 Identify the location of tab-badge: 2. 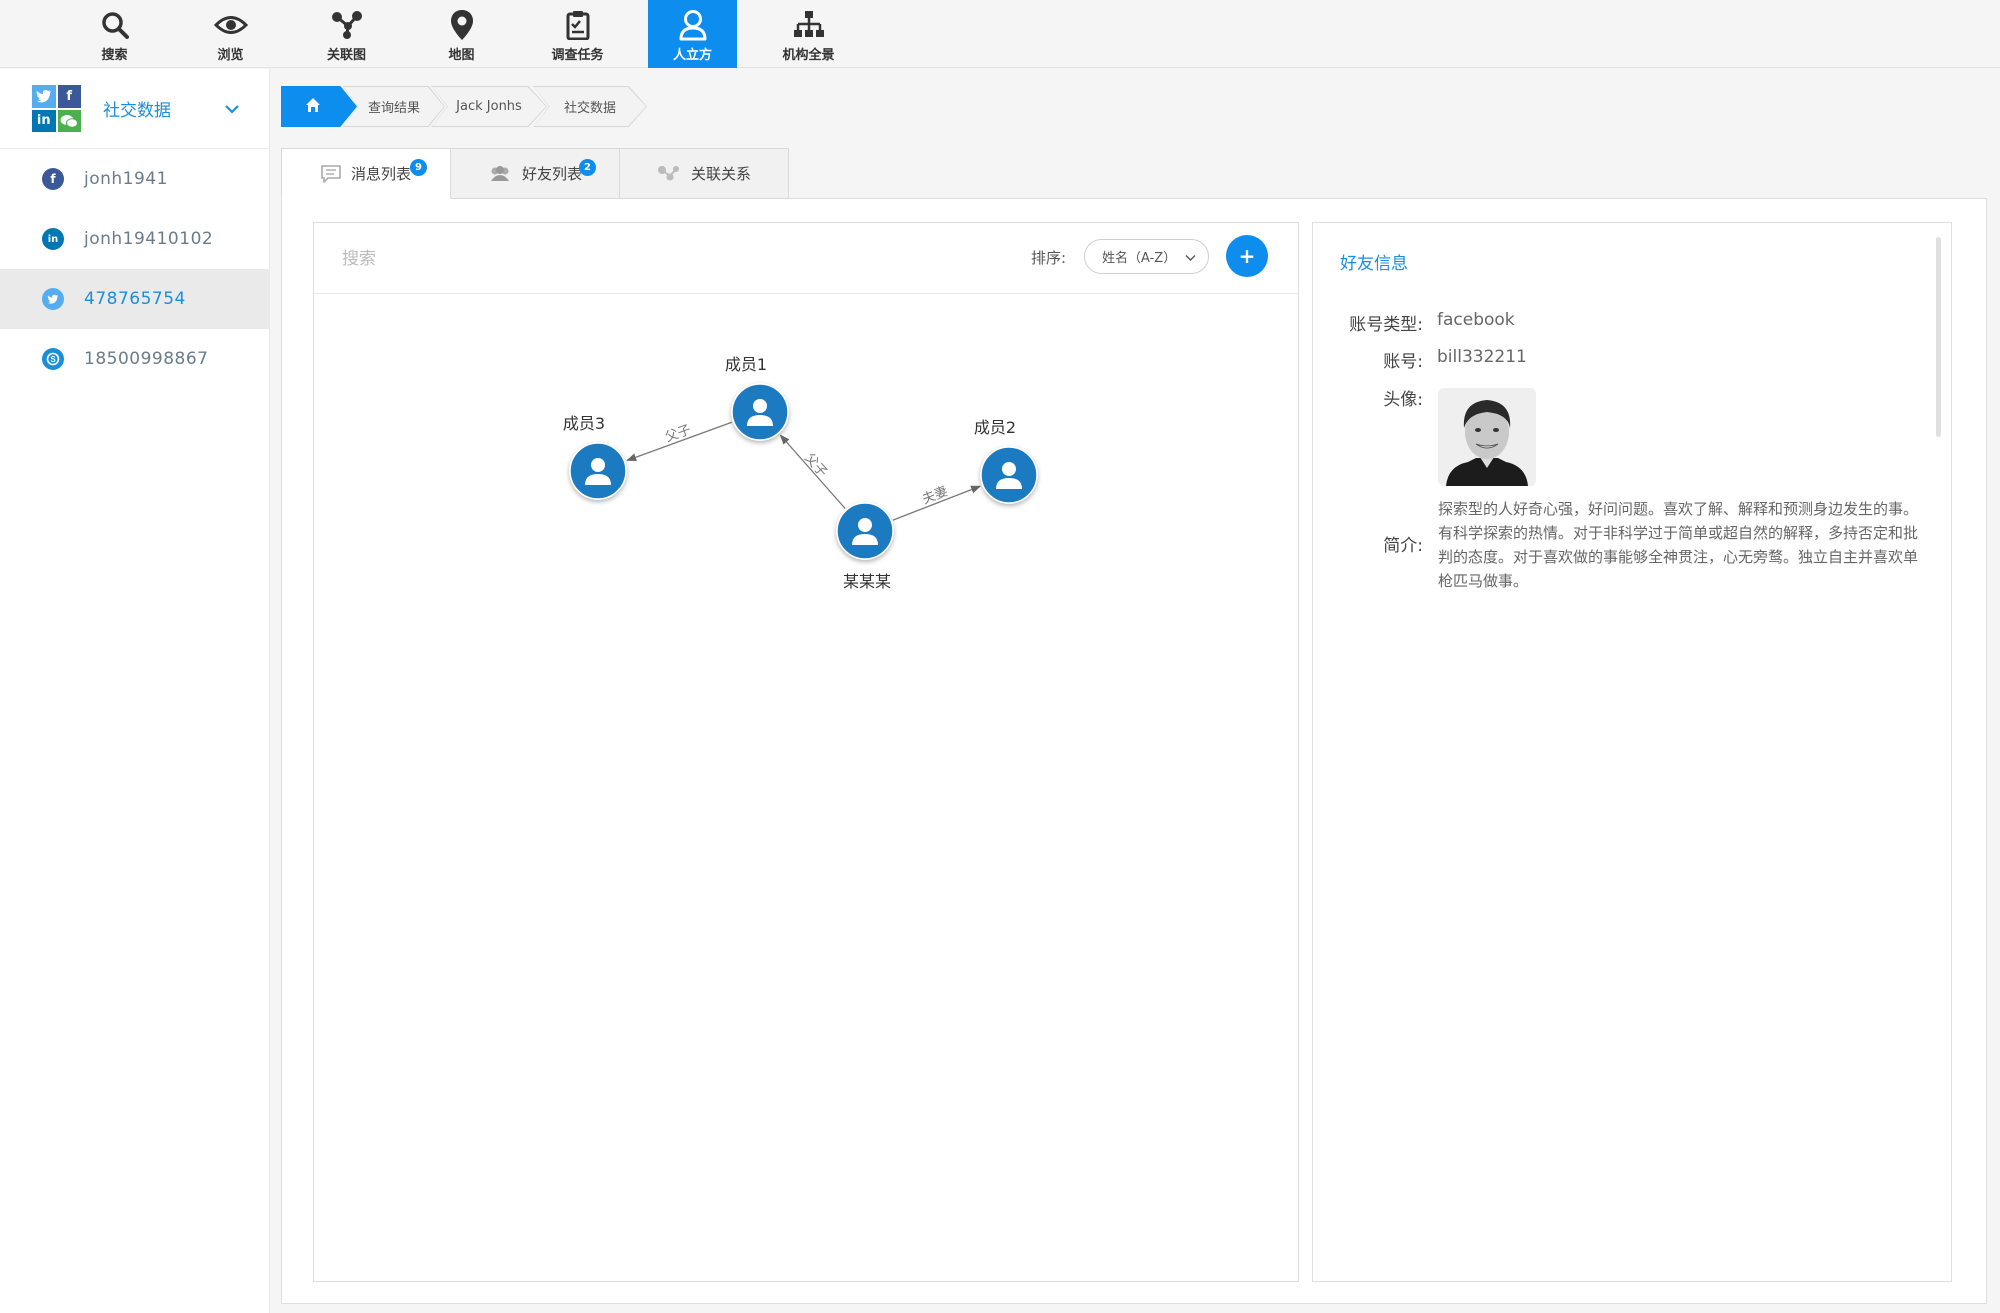
(587, 167).